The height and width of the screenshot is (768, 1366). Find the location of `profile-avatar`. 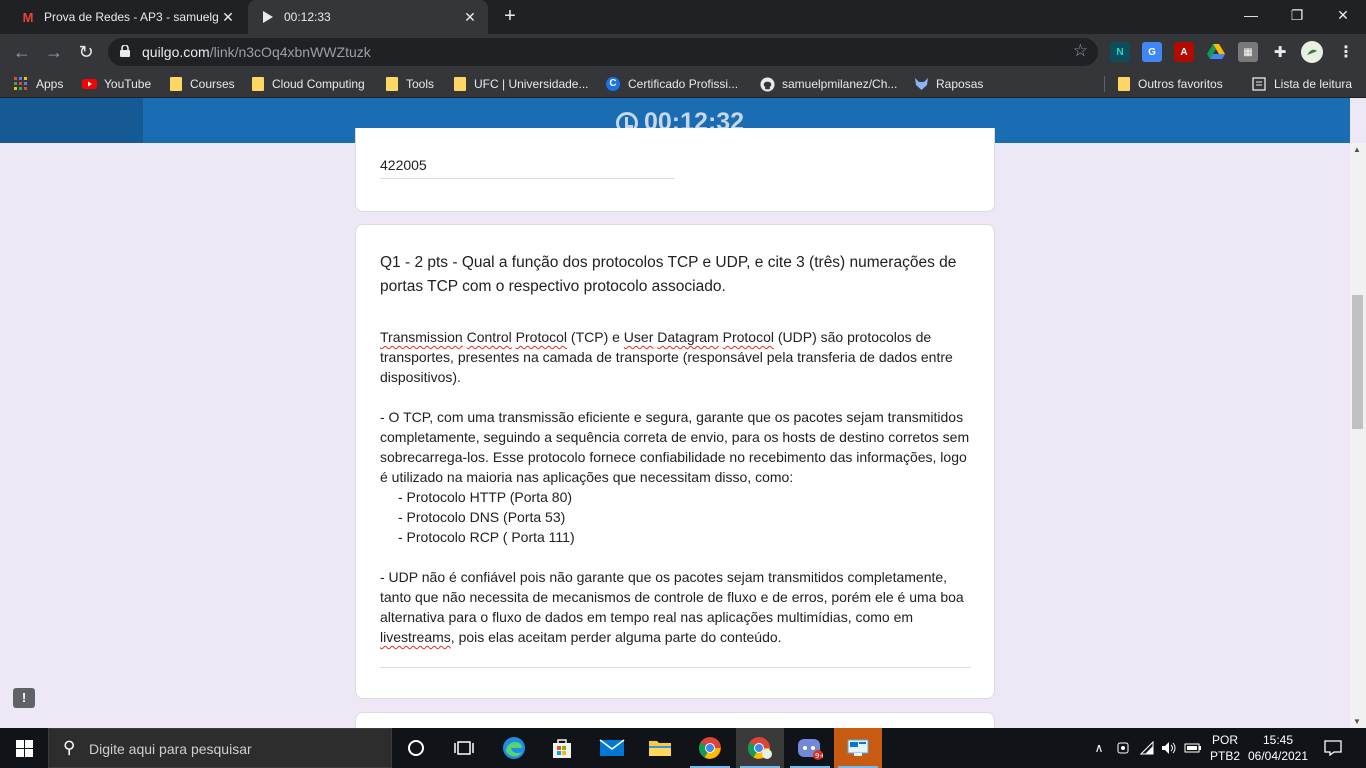

profile-avatar is located at coordinates (1312, 52).